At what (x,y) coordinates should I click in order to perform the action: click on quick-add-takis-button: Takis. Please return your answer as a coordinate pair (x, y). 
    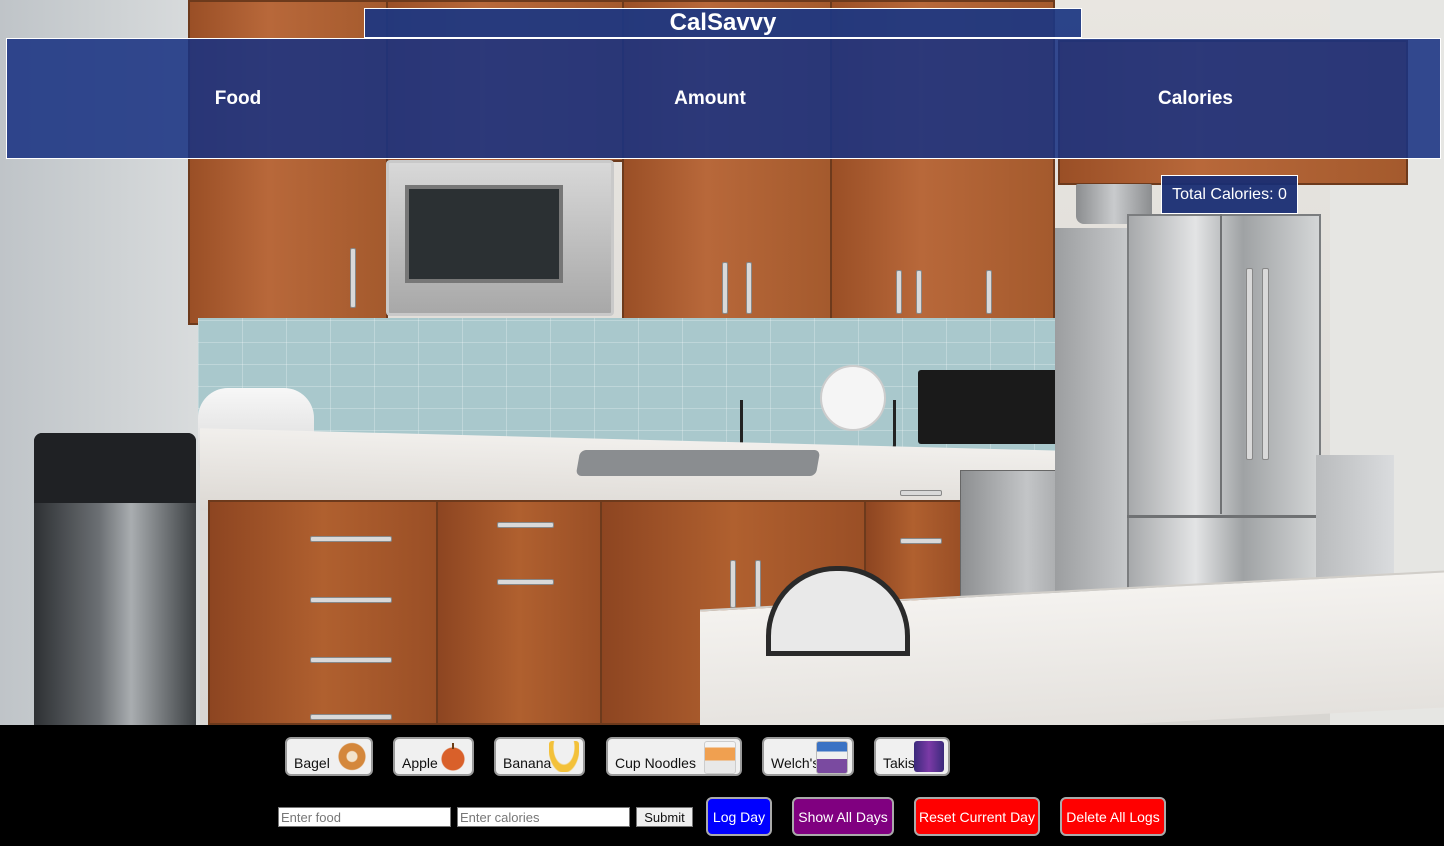
    Looking at the image, I should click on (912, 756).